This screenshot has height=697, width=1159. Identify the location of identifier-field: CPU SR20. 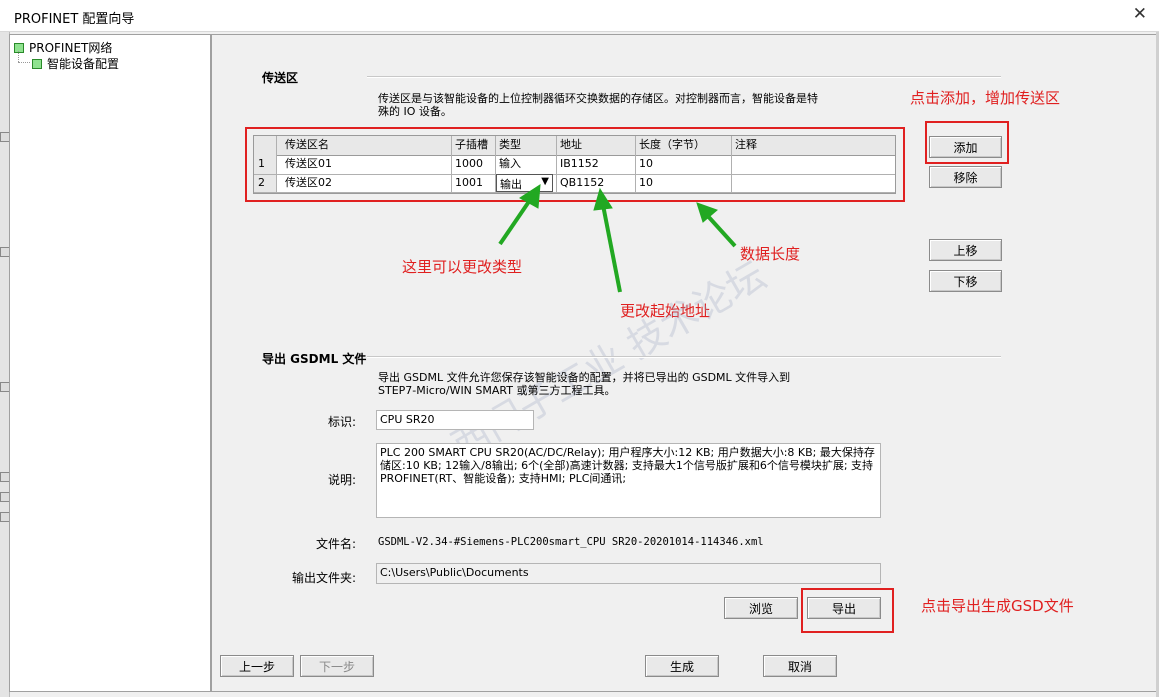
(455, 420).